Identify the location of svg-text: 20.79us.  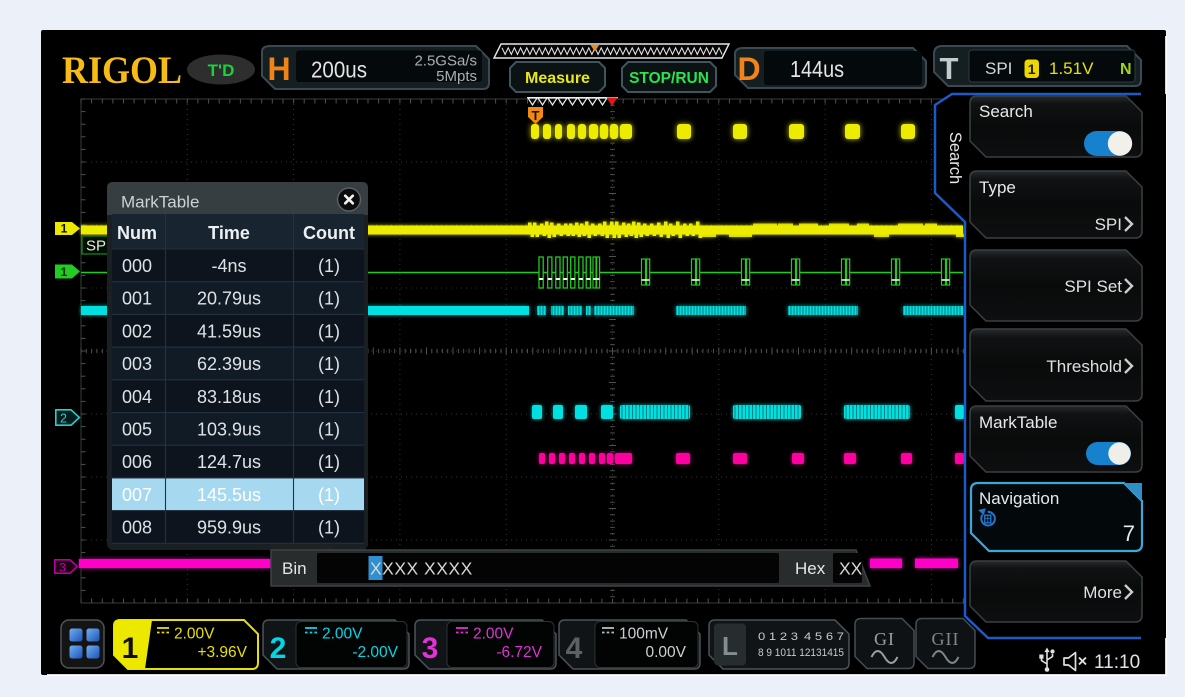
(229, 299).